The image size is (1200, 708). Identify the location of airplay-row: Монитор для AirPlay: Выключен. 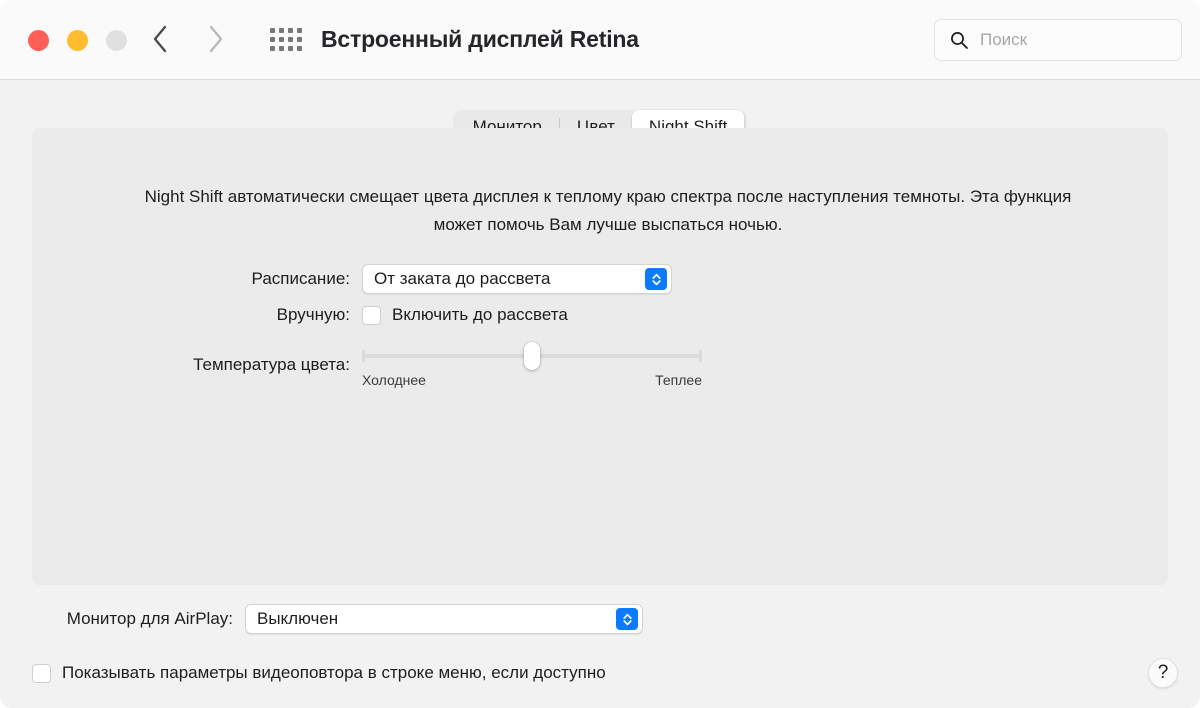
(600, 619).